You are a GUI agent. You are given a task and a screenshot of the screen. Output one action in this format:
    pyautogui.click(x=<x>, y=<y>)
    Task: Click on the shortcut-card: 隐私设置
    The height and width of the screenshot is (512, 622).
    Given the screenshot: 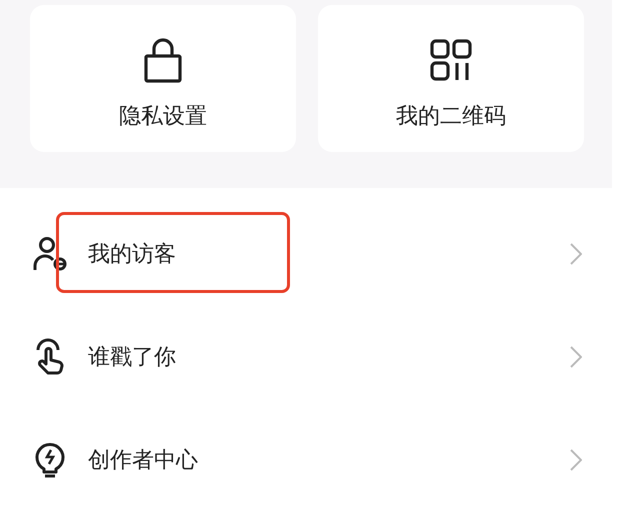 What is the action you would take?
    pyautogui.click(x=163, y=78)
    